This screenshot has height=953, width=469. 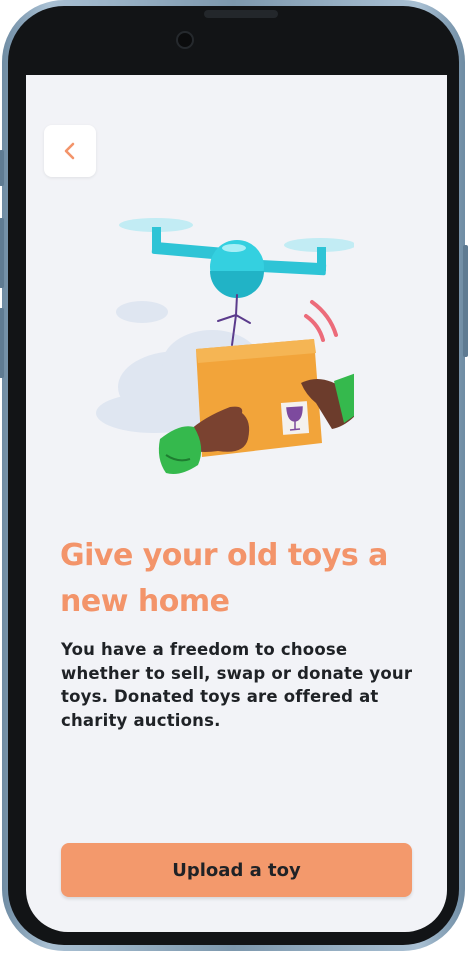 I want to click on drone-icon, so click(x=236, y=258).